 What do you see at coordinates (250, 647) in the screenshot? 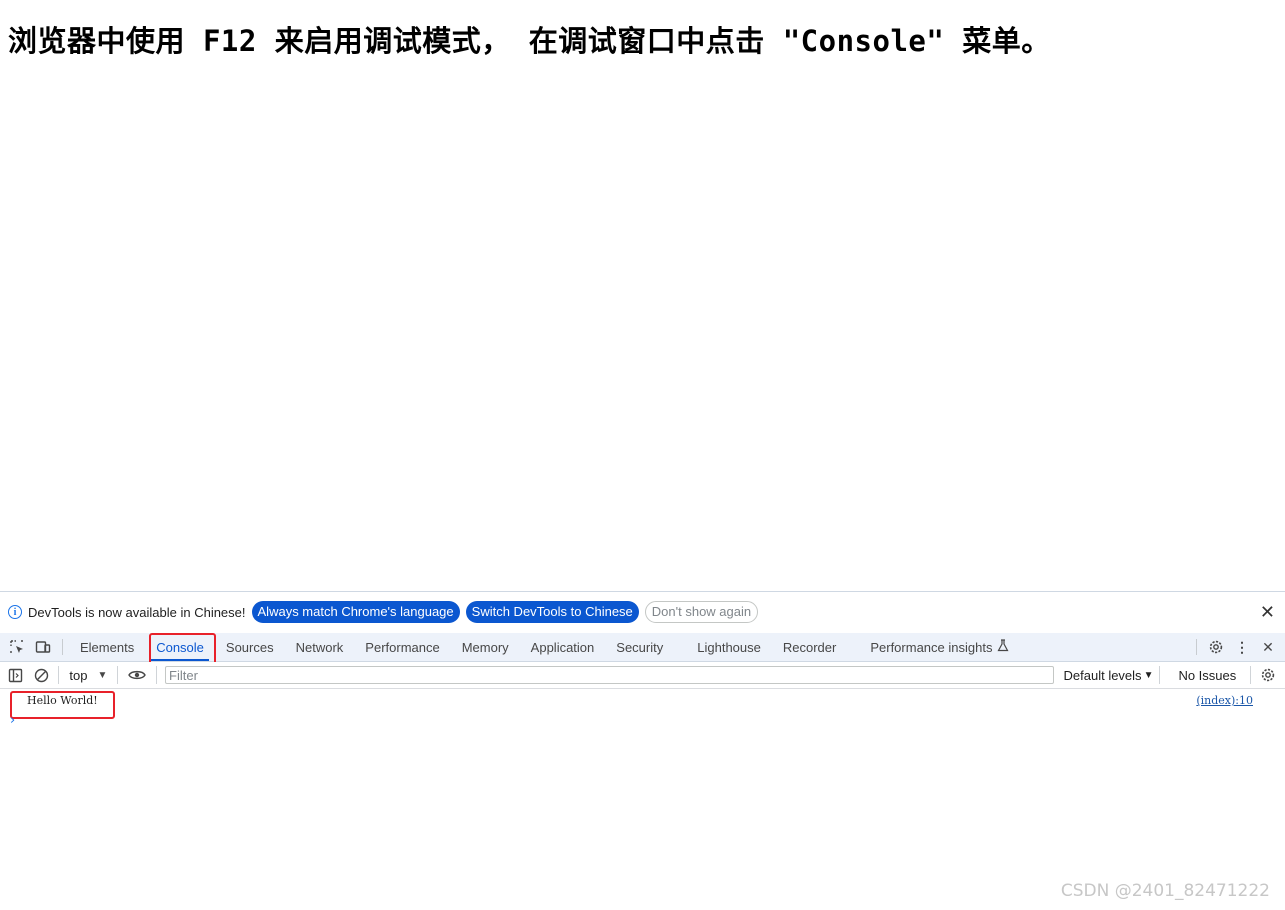
I see `tab-sources: Sources` at bounding box center [250, 647].